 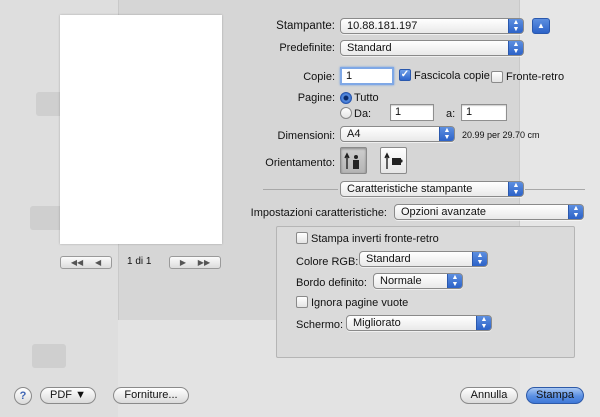 I want to click on duplex-checkbox, so click(x=497, y=77).